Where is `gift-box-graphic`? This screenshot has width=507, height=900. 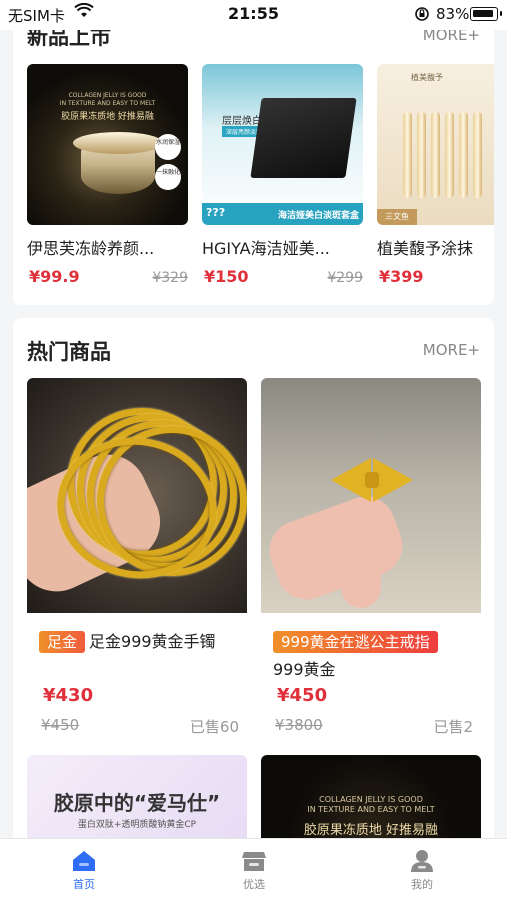 gift-box-graphic is located at coordinates (303, 138).